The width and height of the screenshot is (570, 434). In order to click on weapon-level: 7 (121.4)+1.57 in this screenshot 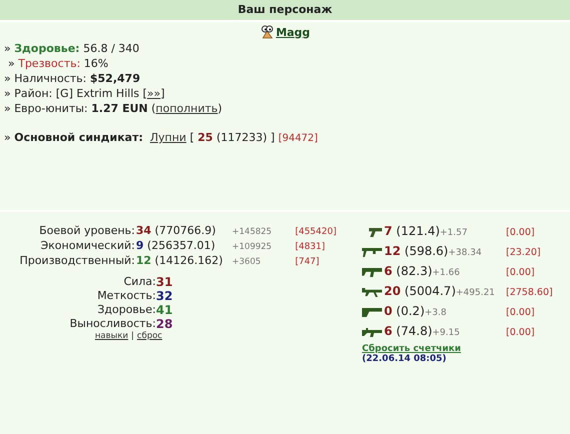, I will do `click(426, 232)`.